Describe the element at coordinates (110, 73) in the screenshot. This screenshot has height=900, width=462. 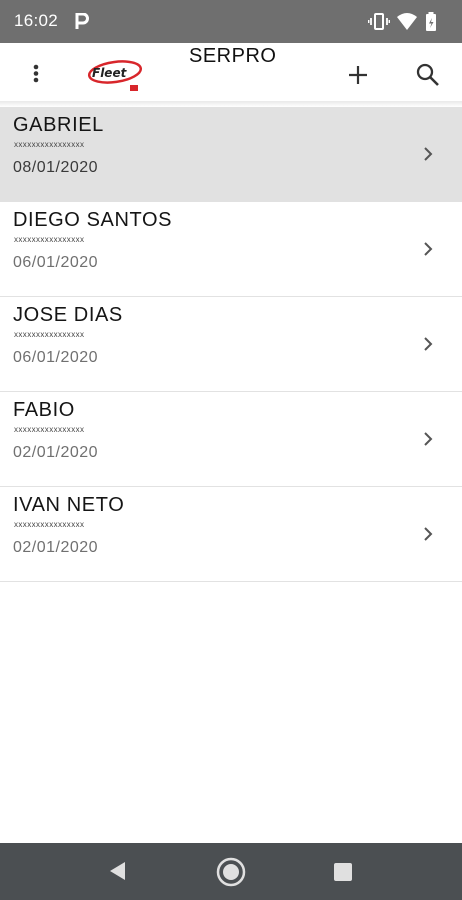
I see `logo-text: Fleet` at that location.